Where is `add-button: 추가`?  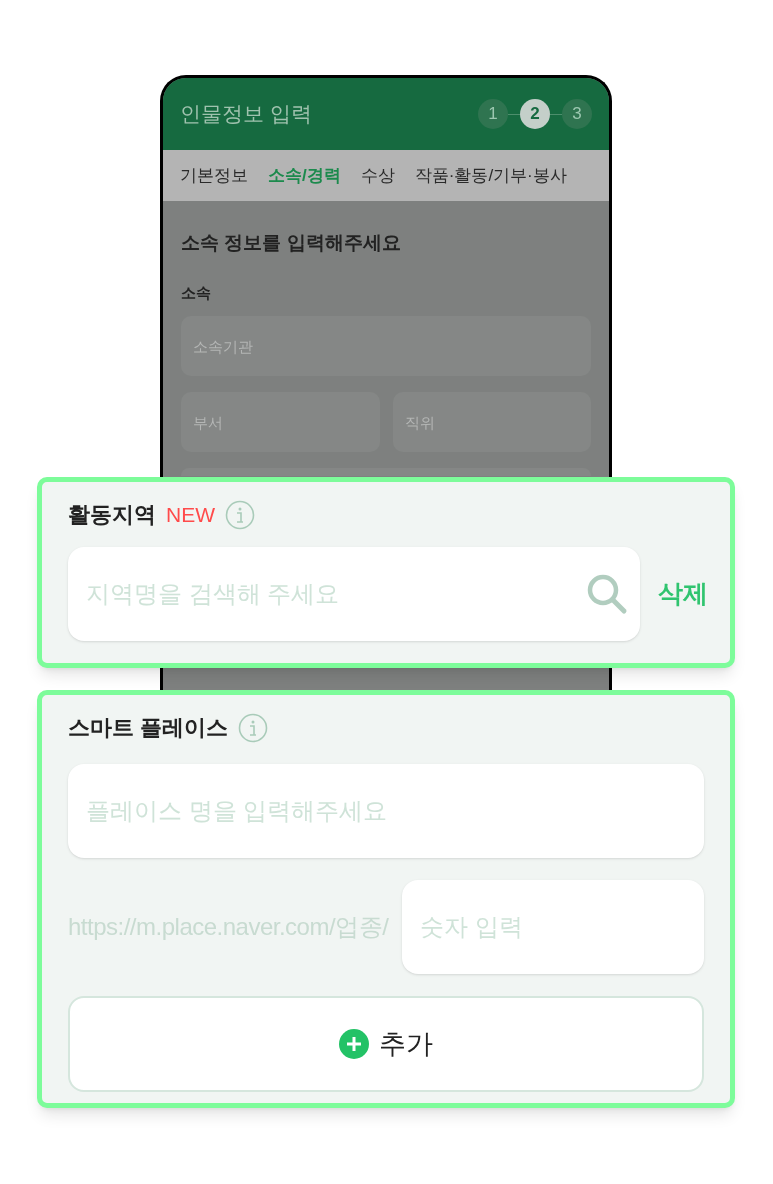
add-button: 추가 is located at coordinates (386, 1044).